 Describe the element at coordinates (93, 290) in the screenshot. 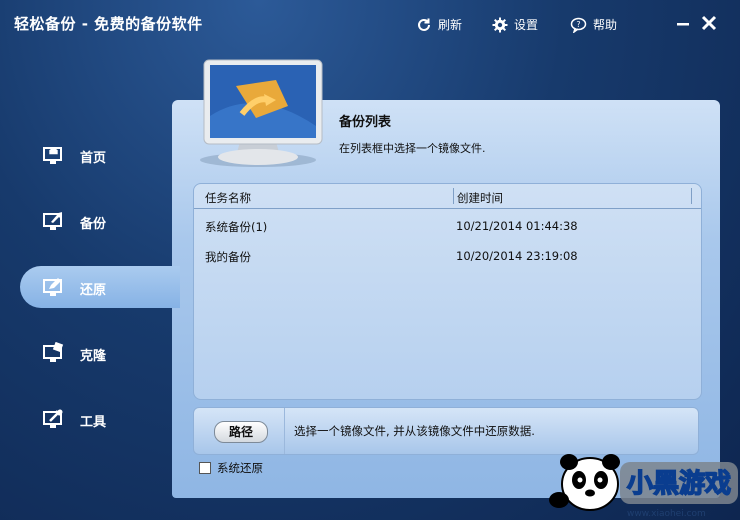

I see `sidebar-item-label: 还原` at that location.